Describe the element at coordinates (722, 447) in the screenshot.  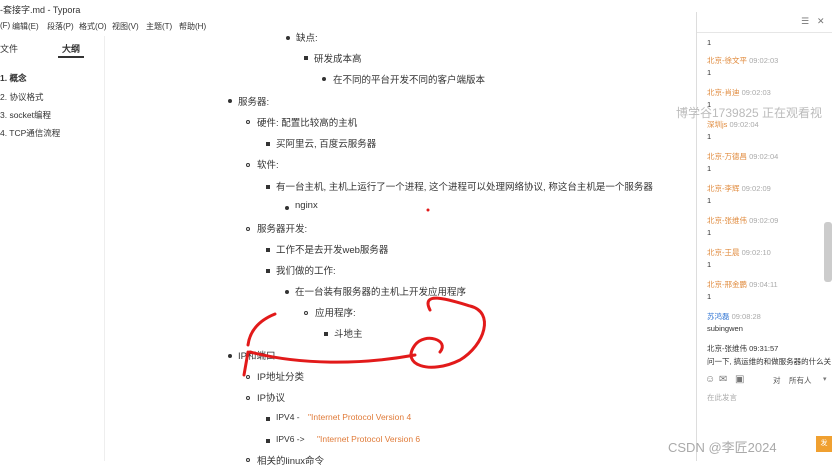
I see `csdn-watermark: CSDN @李匠2024` at that location.